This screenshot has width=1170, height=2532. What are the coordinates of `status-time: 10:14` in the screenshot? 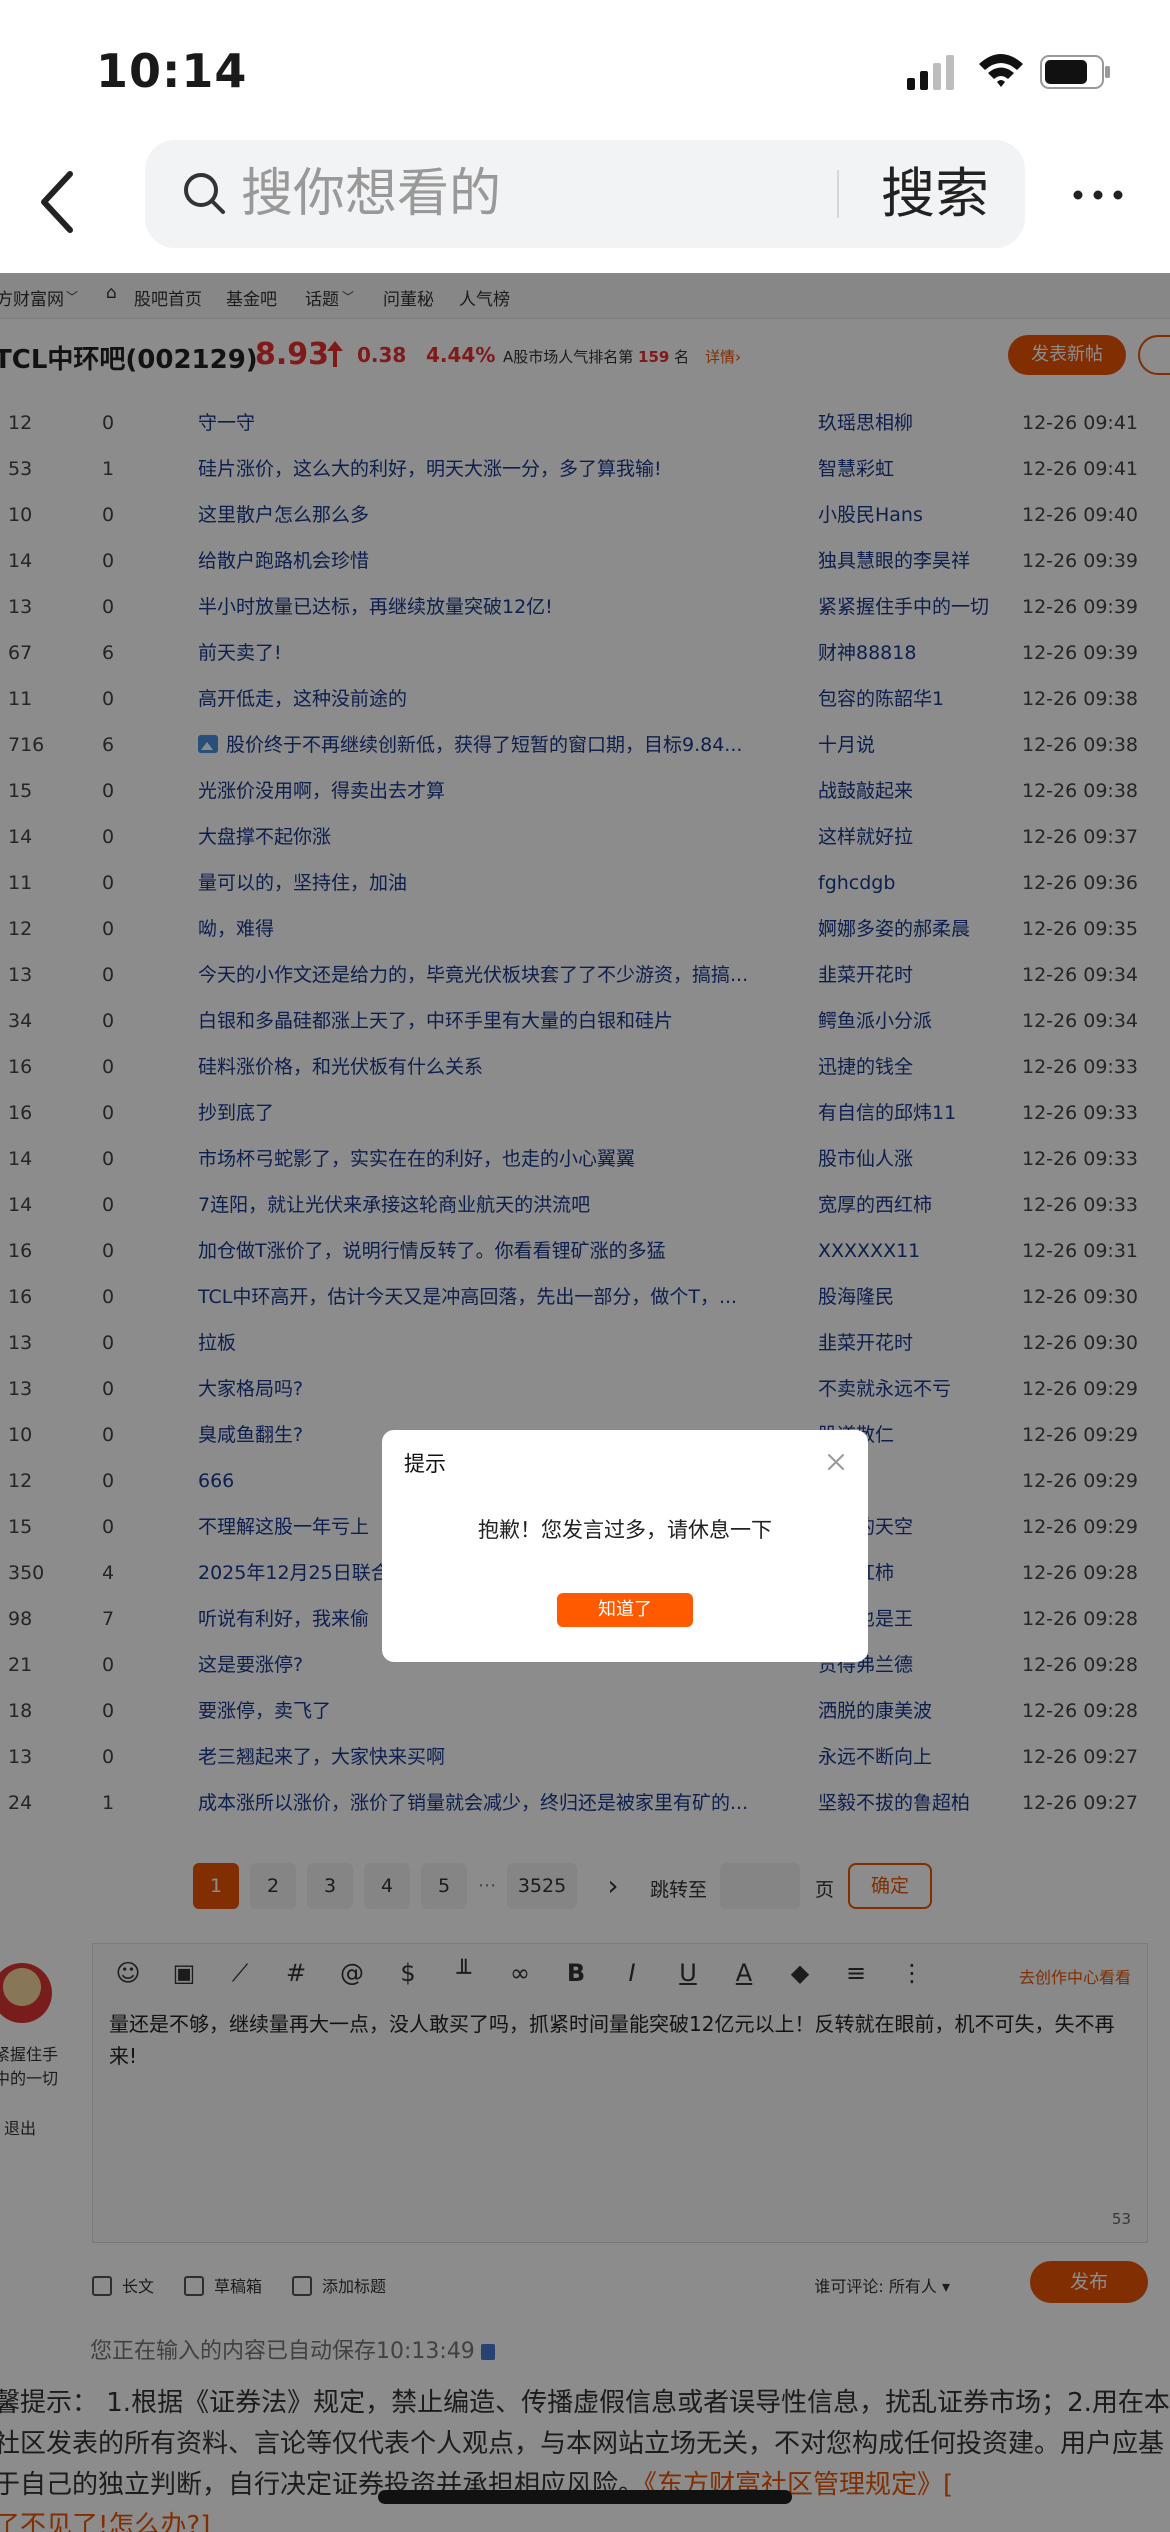 It's located at (172, 71).